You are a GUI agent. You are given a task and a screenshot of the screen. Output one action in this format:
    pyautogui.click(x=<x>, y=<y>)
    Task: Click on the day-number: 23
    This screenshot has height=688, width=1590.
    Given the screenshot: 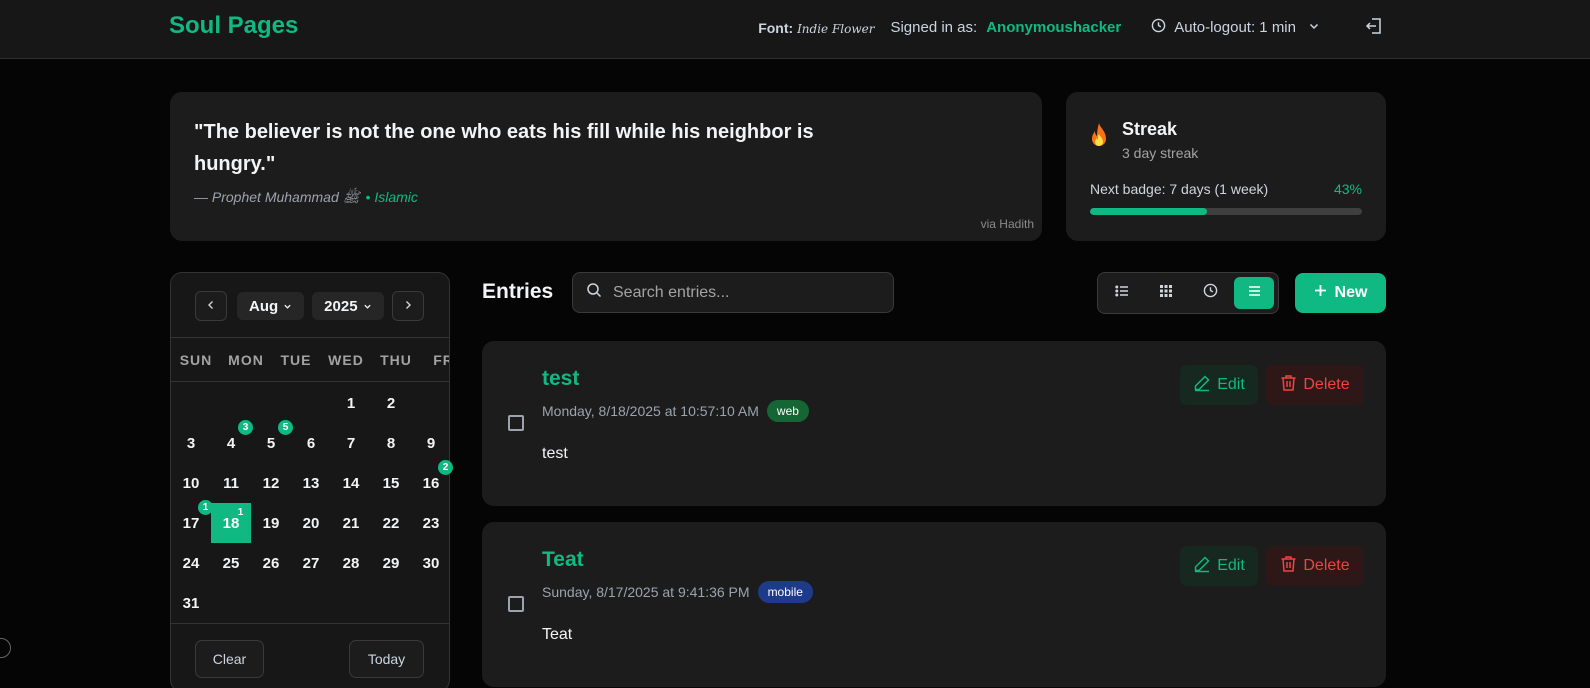 What is the action you would take?
    pyautogui.click(x=431, y=523)
    